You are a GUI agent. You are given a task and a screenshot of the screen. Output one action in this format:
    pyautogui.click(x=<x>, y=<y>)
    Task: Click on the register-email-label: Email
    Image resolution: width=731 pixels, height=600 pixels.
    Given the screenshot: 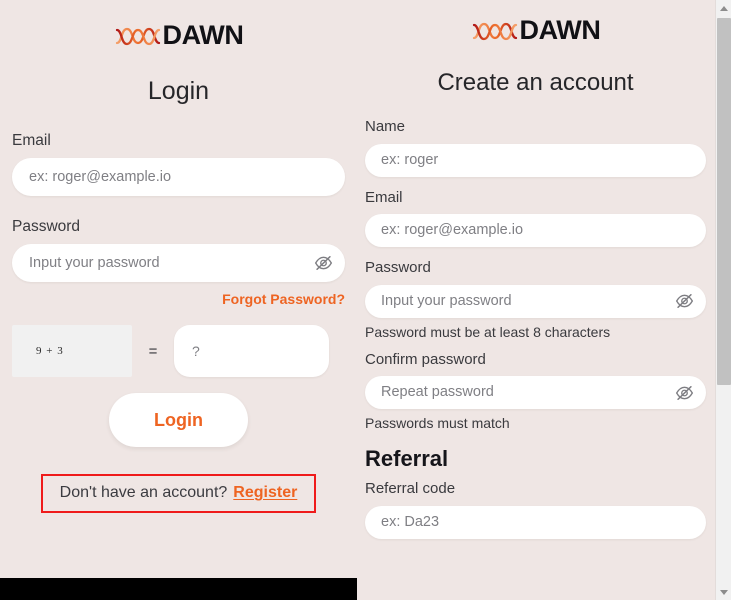 What is the action you would take?
    pyautogui.click(x=384, y=197)
    